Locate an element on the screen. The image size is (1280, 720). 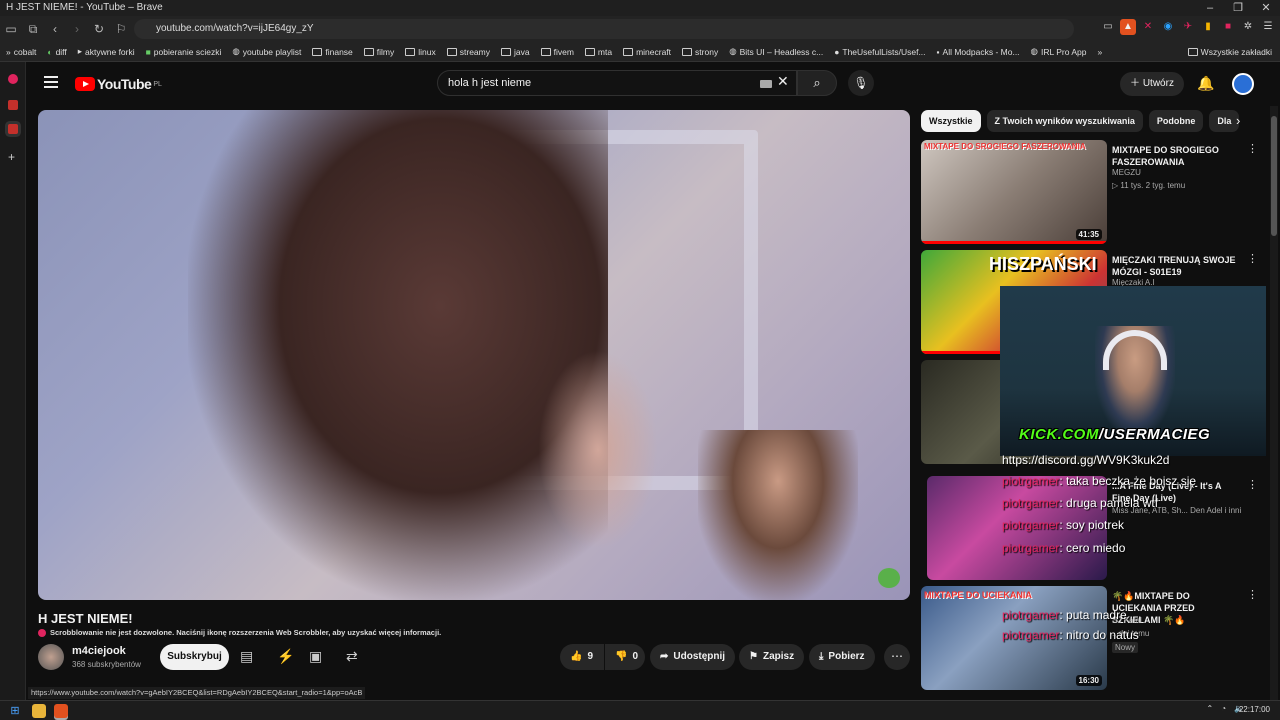
chip-for-you: Dla is located at coordinates (1224, 121).